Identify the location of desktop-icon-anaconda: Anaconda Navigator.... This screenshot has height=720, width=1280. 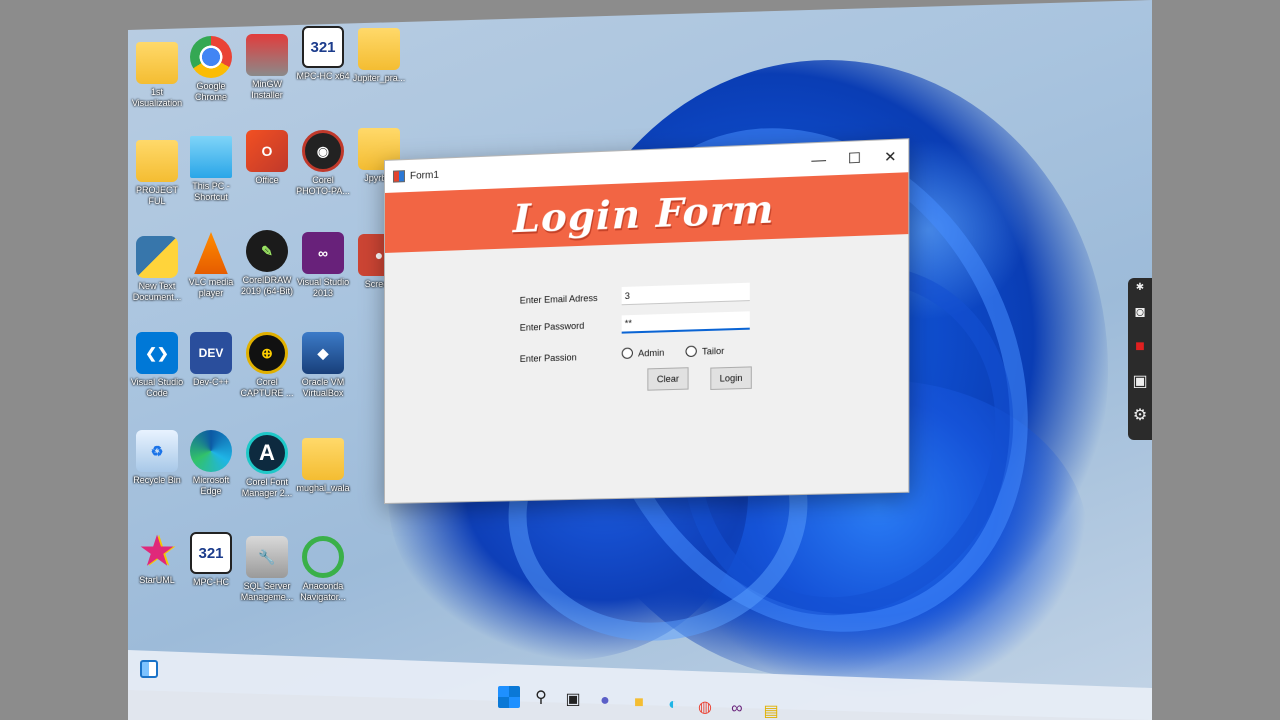
(323, 569).